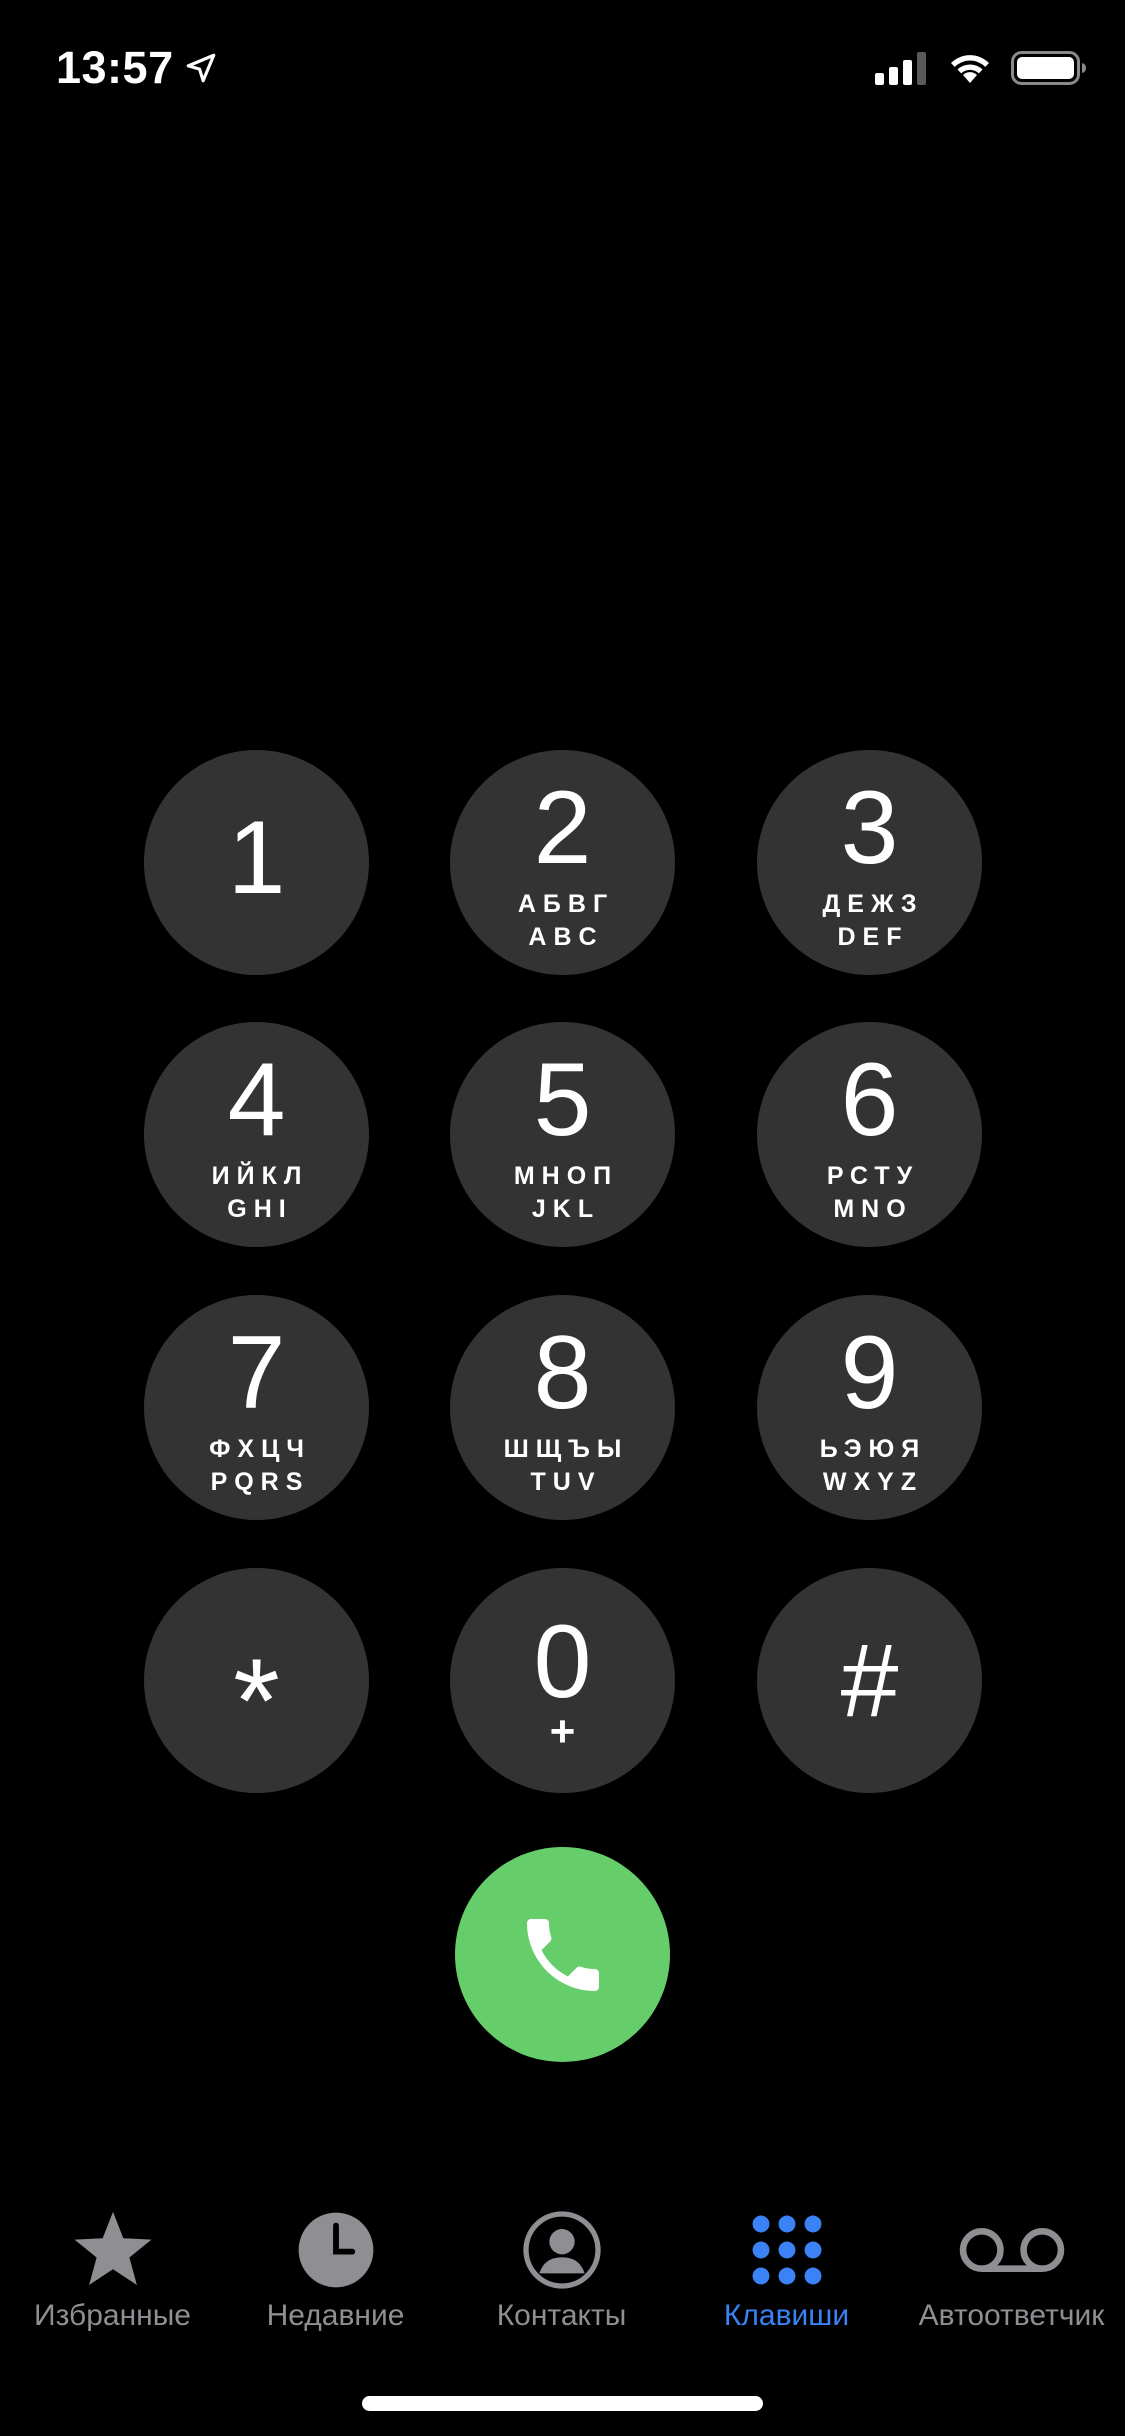 This screenshot has width=1125, height=2436. I want to click on key-letters-en: PQRS, so click(260, 1482).